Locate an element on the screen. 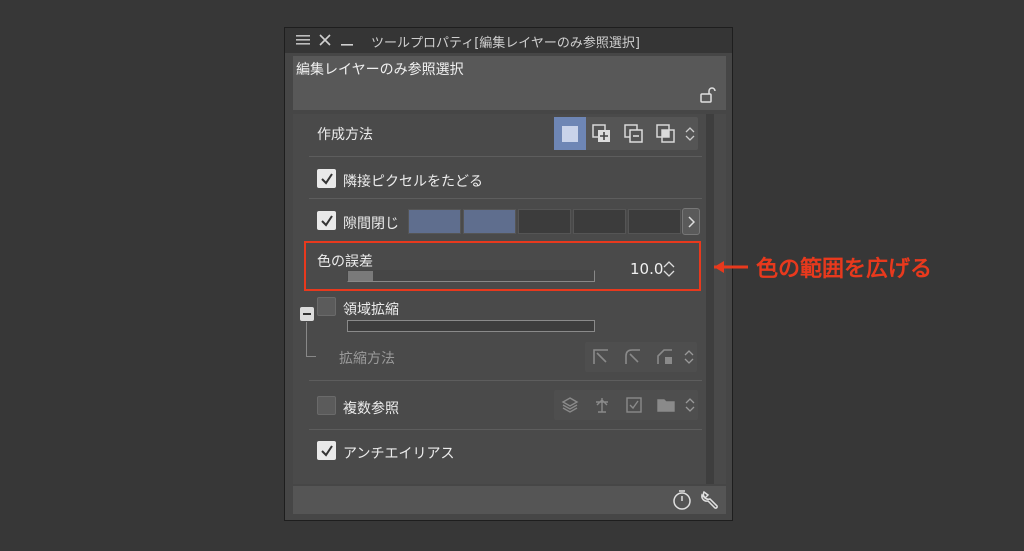 The image size is (1024, 551). add-selection-icon is located at coordinates (602, 133).